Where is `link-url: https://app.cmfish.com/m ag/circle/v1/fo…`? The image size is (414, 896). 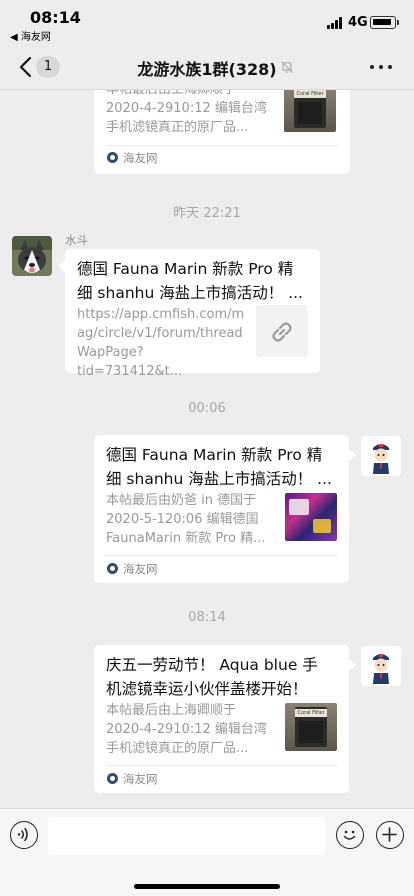
link-url: https://app.cmfish.com/m ag/circle/v1/fo… is located at coordinates (161, 343).